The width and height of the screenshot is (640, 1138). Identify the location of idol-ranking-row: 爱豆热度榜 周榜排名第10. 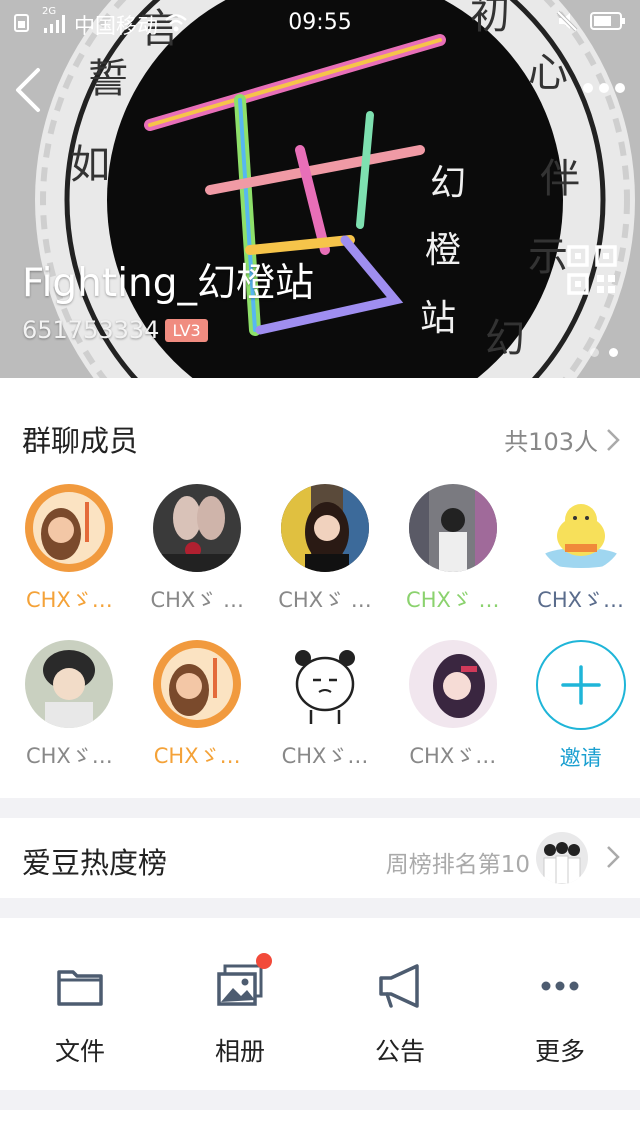
(320, 858).